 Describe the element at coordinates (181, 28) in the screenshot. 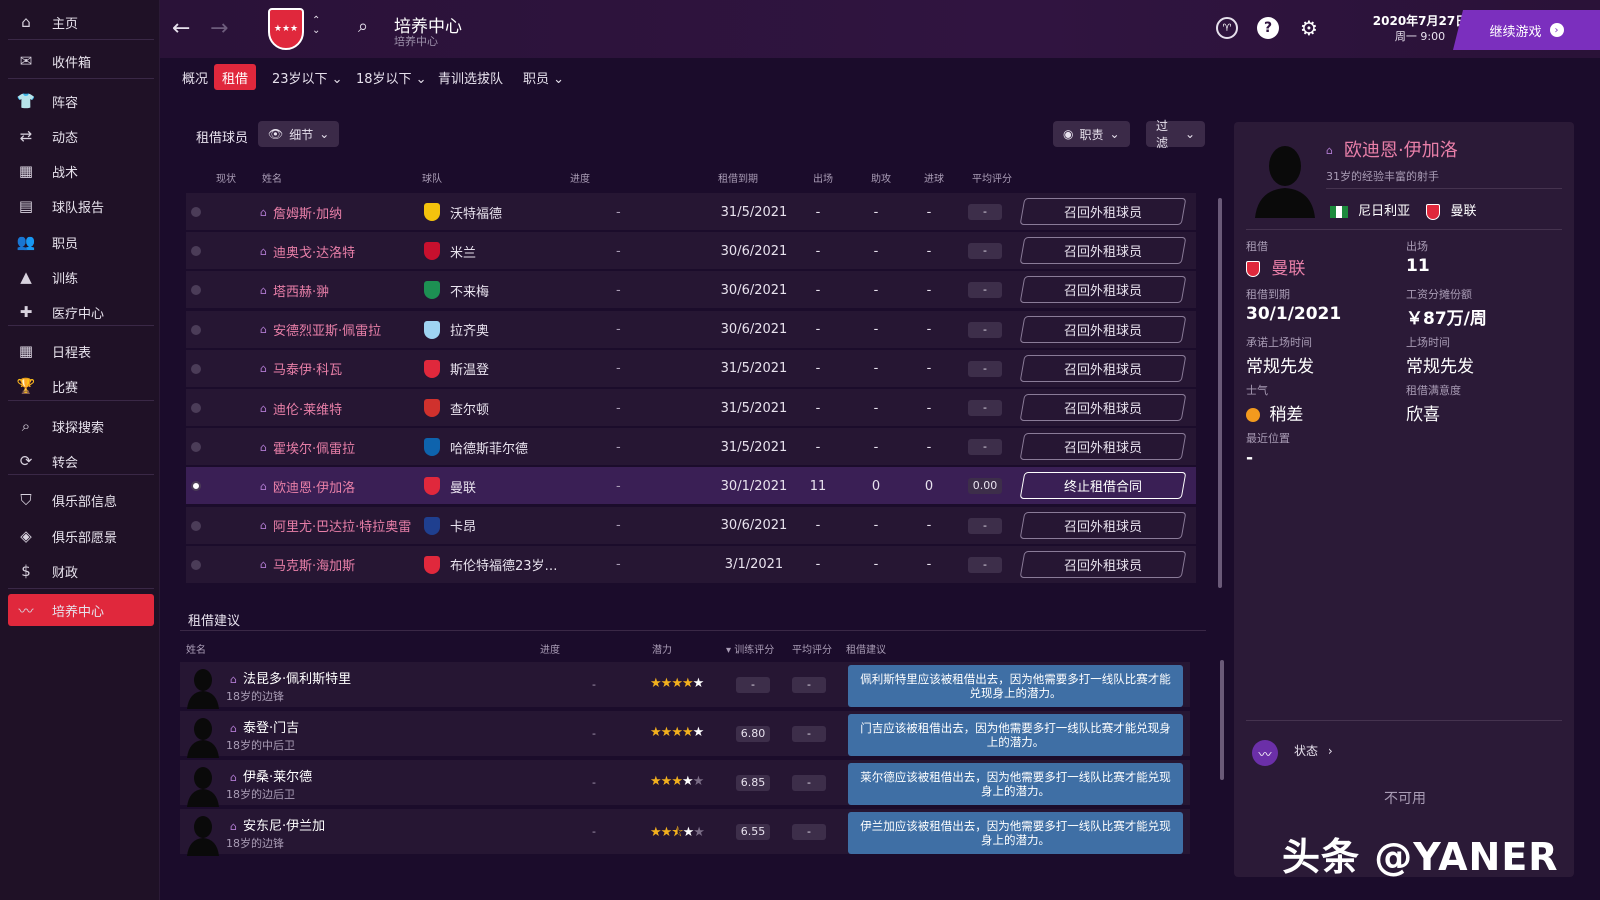

I see `back-arrow-icon: ←` at that location.